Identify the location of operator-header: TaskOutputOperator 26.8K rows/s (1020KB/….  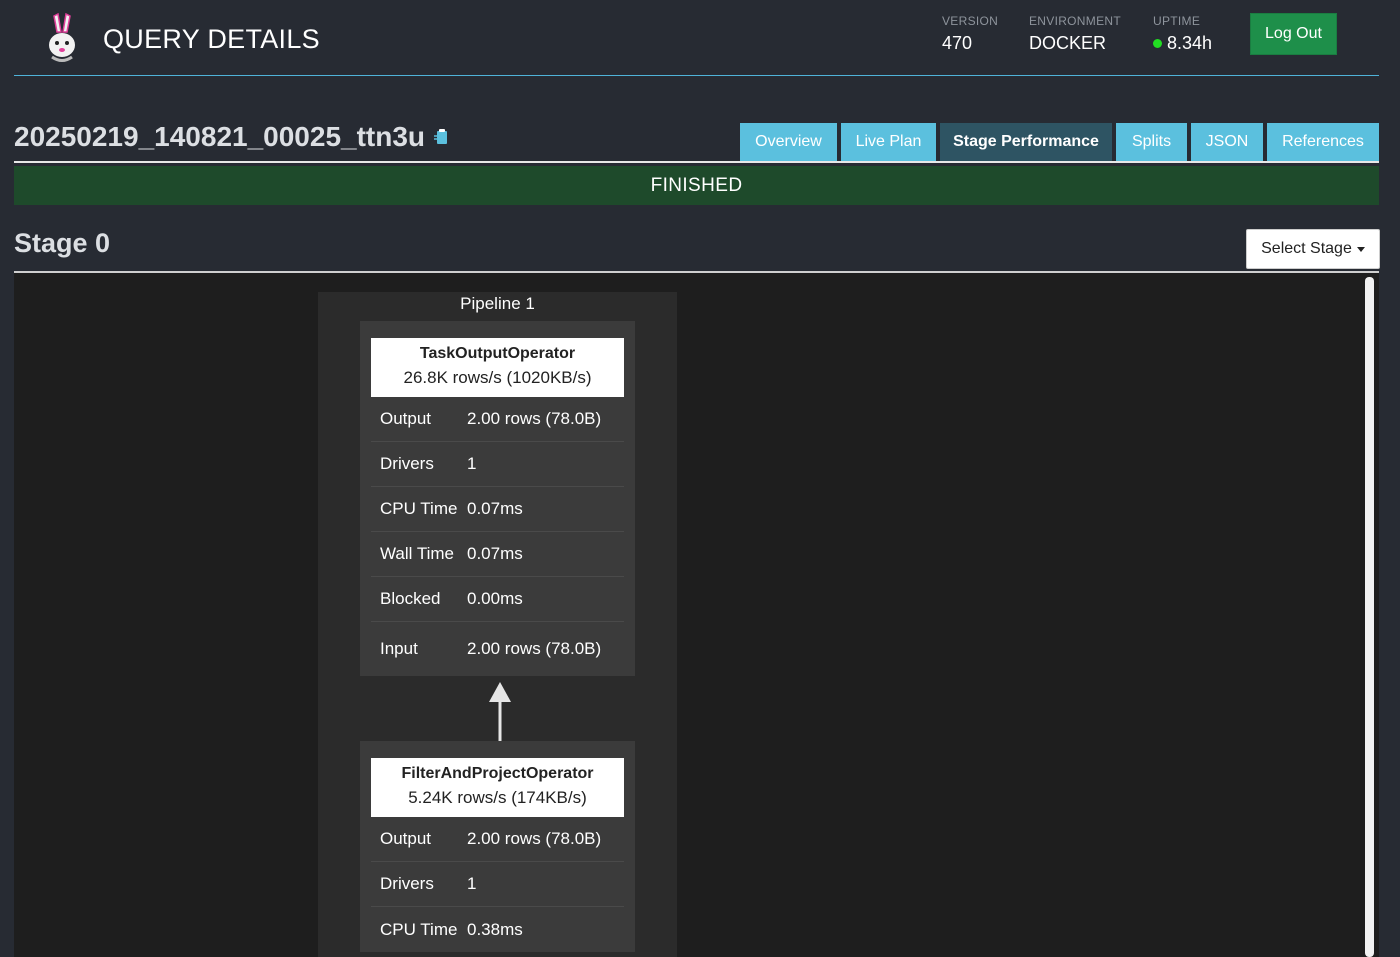
(497, 367).